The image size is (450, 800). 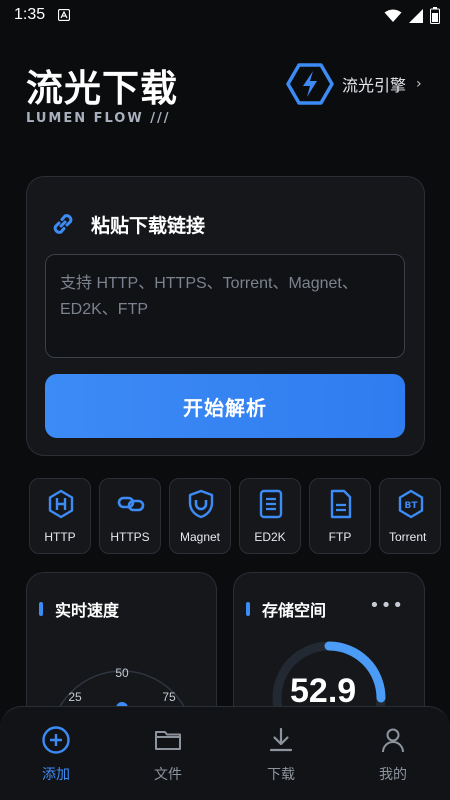 What do you see at coordinates (130, 537) in the screenshot?
I see `protocol-label: HTTPS` at bounding box center [130, 537].